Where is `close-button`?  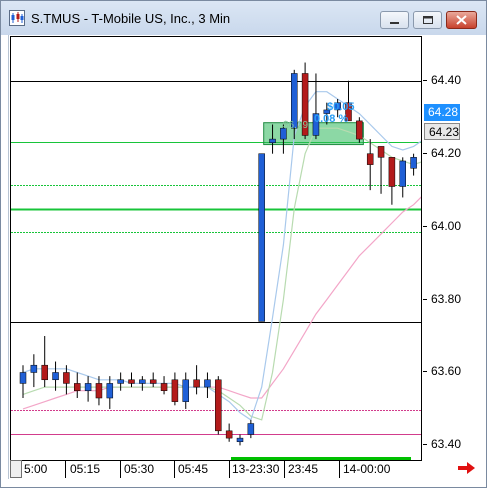 close-button is located at coordinates (461, 20).